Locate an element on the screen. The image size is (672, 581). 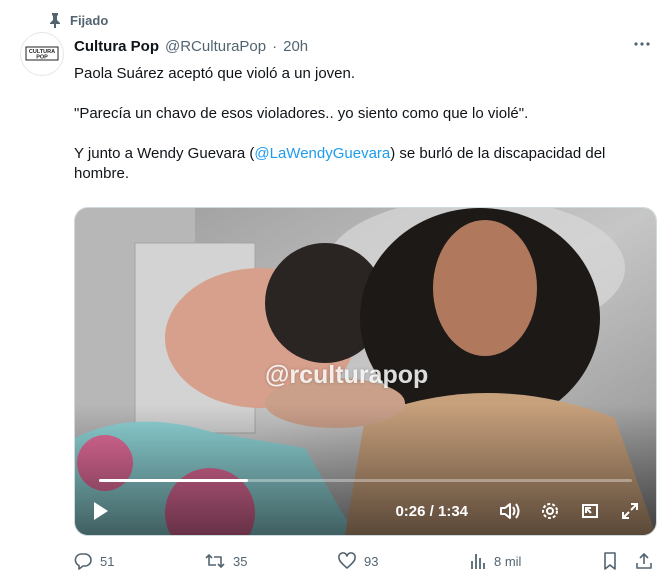
reply-icon is located at coordinates (83, 561).